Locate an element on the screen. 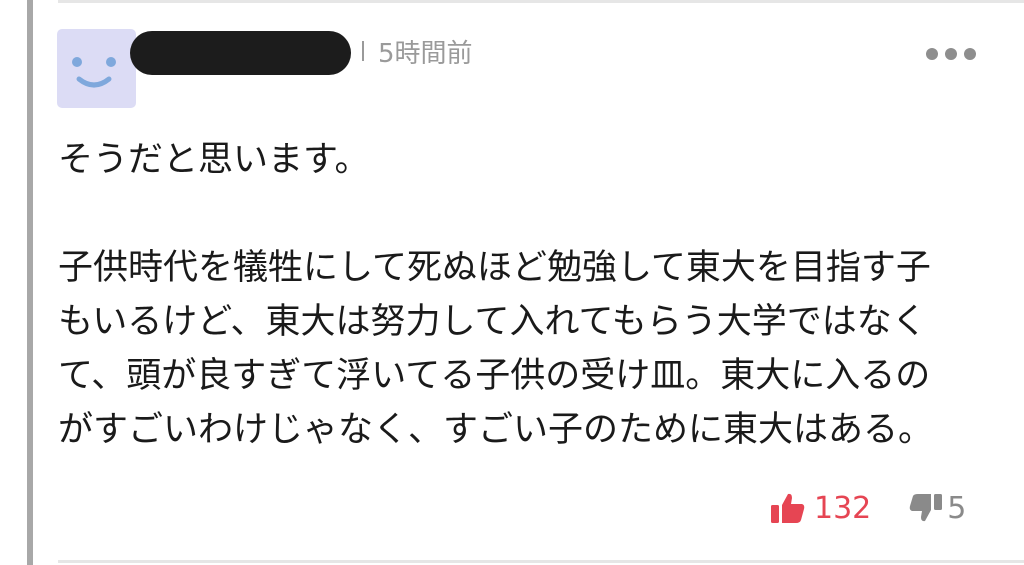  comment-line: そうだと思います。 is located at coordinates (214, 160).